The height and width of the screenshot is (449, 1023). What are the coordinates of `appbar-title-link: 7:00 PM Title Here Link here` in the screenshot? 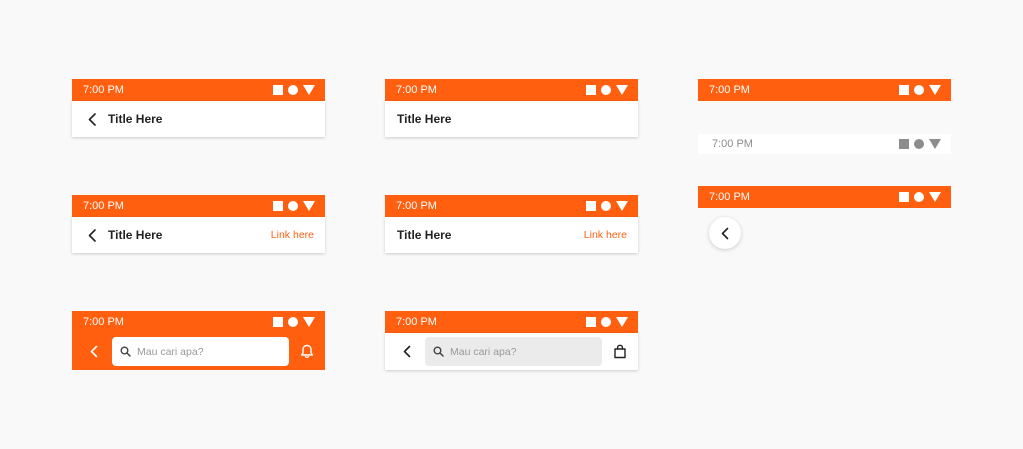 It's located at (511, 224).